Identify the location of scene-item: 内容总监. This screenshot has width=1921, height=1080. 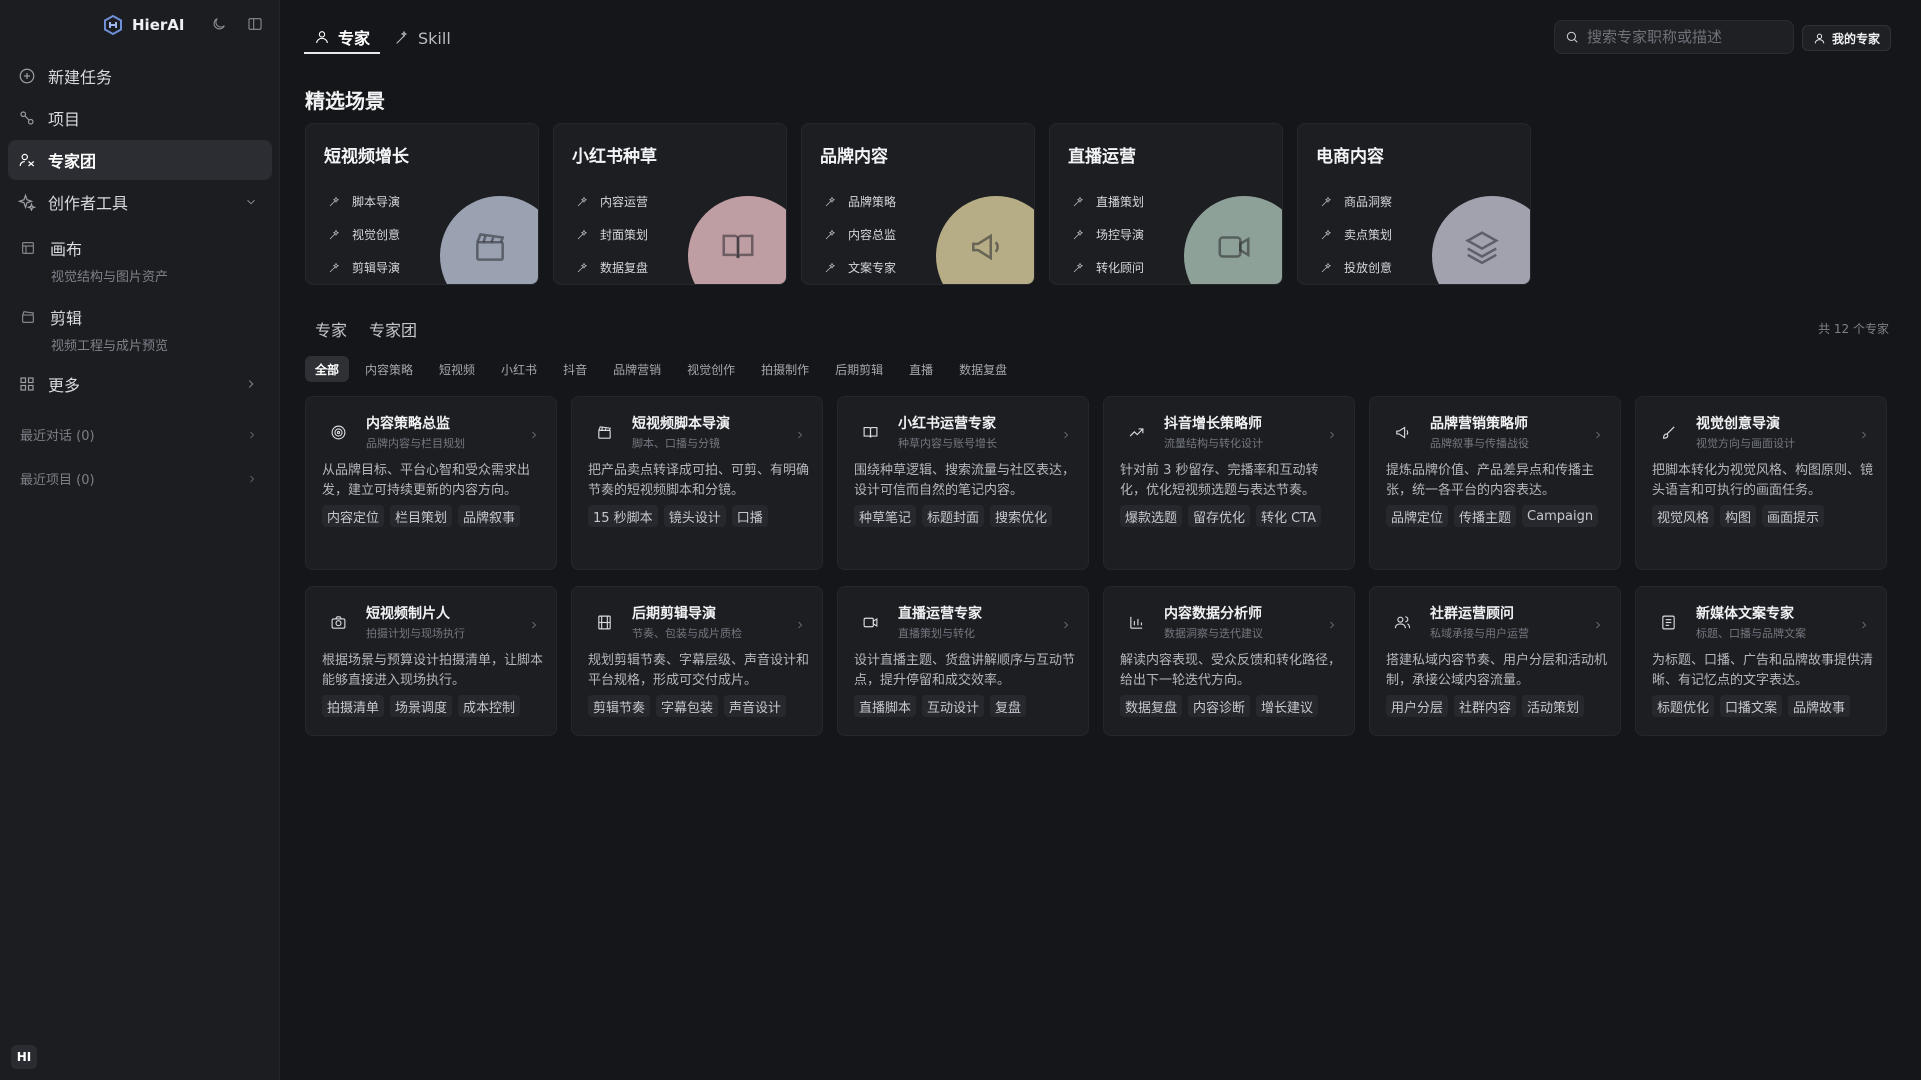
(860, 234).